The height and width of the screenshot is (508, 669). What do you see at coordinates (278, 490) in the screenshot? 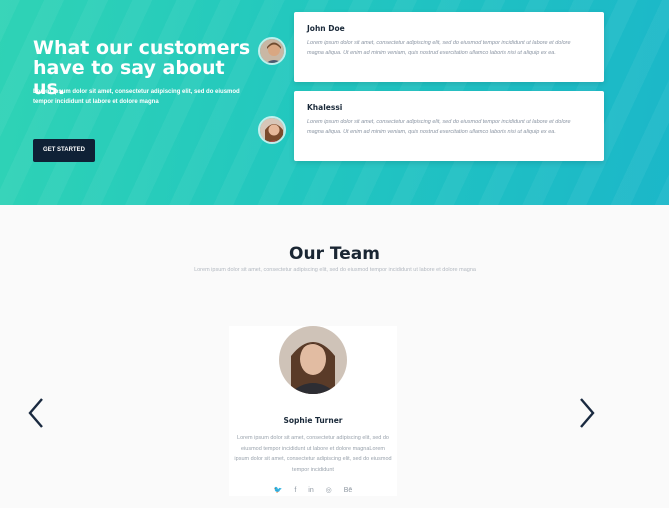
I see `twitter-icon: 🐦` at bounding box center [278, 490].